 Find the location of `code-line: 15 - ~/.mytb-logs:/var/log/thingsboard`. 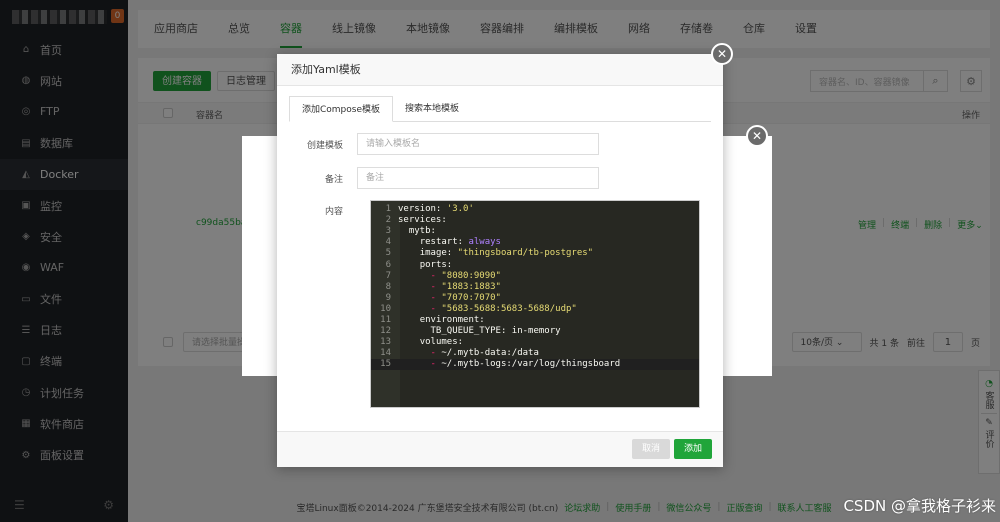

code-line: 15 - ~/.mytb-logs:/var/log/thingsboard is located at coordinates (535, 365).